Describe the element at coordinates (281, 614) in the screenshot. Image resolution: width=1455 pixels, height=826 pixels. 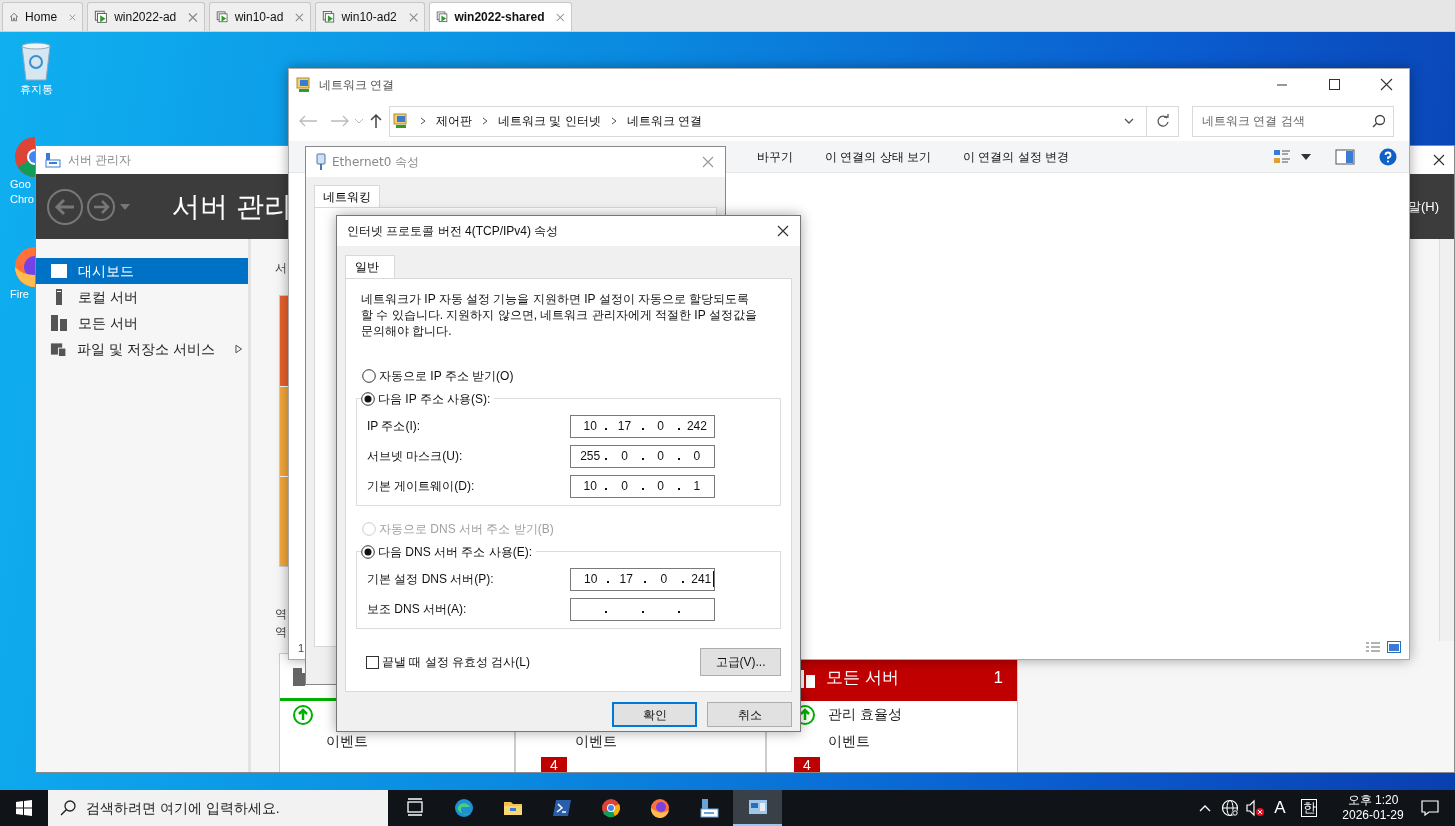
I see `text-fragment: 역` at that location.